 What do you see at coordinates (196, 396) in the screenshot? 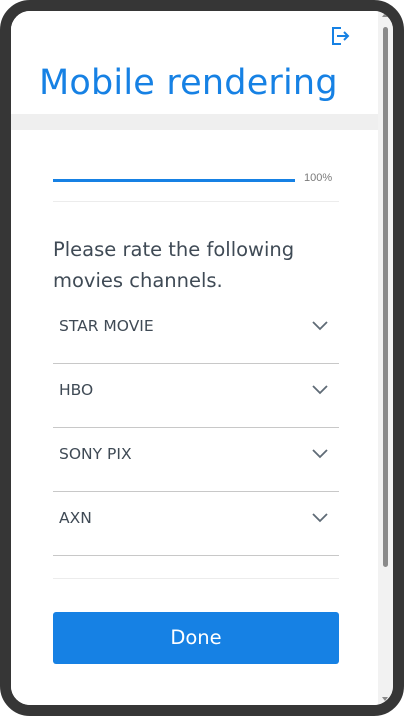
I see `dropdown-hbo: HBO` at bounding box center [196, 396].